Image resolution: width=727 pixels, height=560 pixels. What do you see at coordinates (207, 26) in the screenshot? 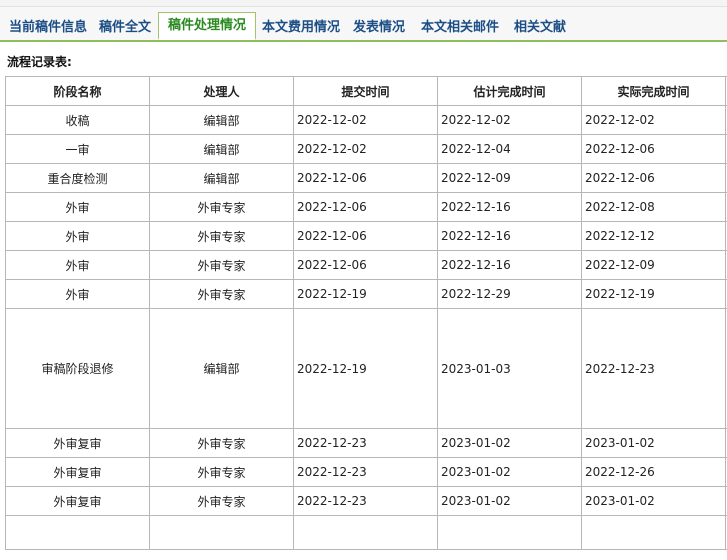
I see `tab-processing-status: 稿件处理情况` at bounding box center [207, 26].